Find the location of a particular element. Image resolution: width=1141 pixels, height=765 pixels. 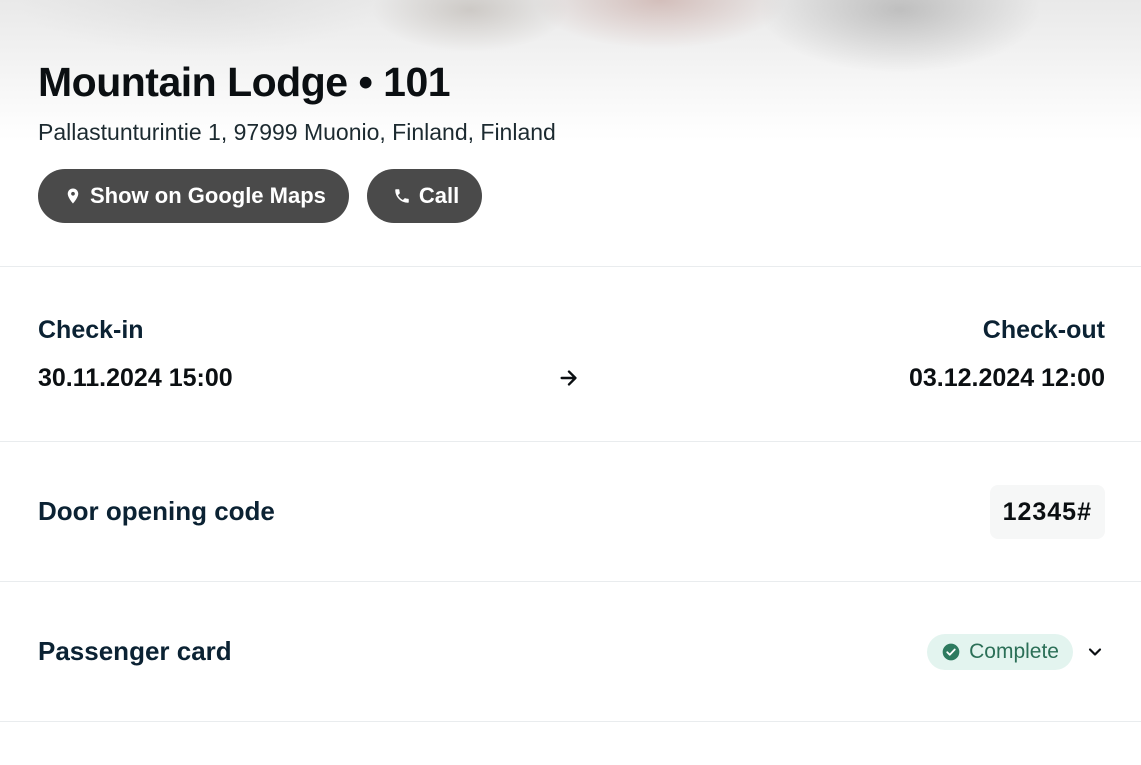

call-label: Call is located at coordinates (439, 195).